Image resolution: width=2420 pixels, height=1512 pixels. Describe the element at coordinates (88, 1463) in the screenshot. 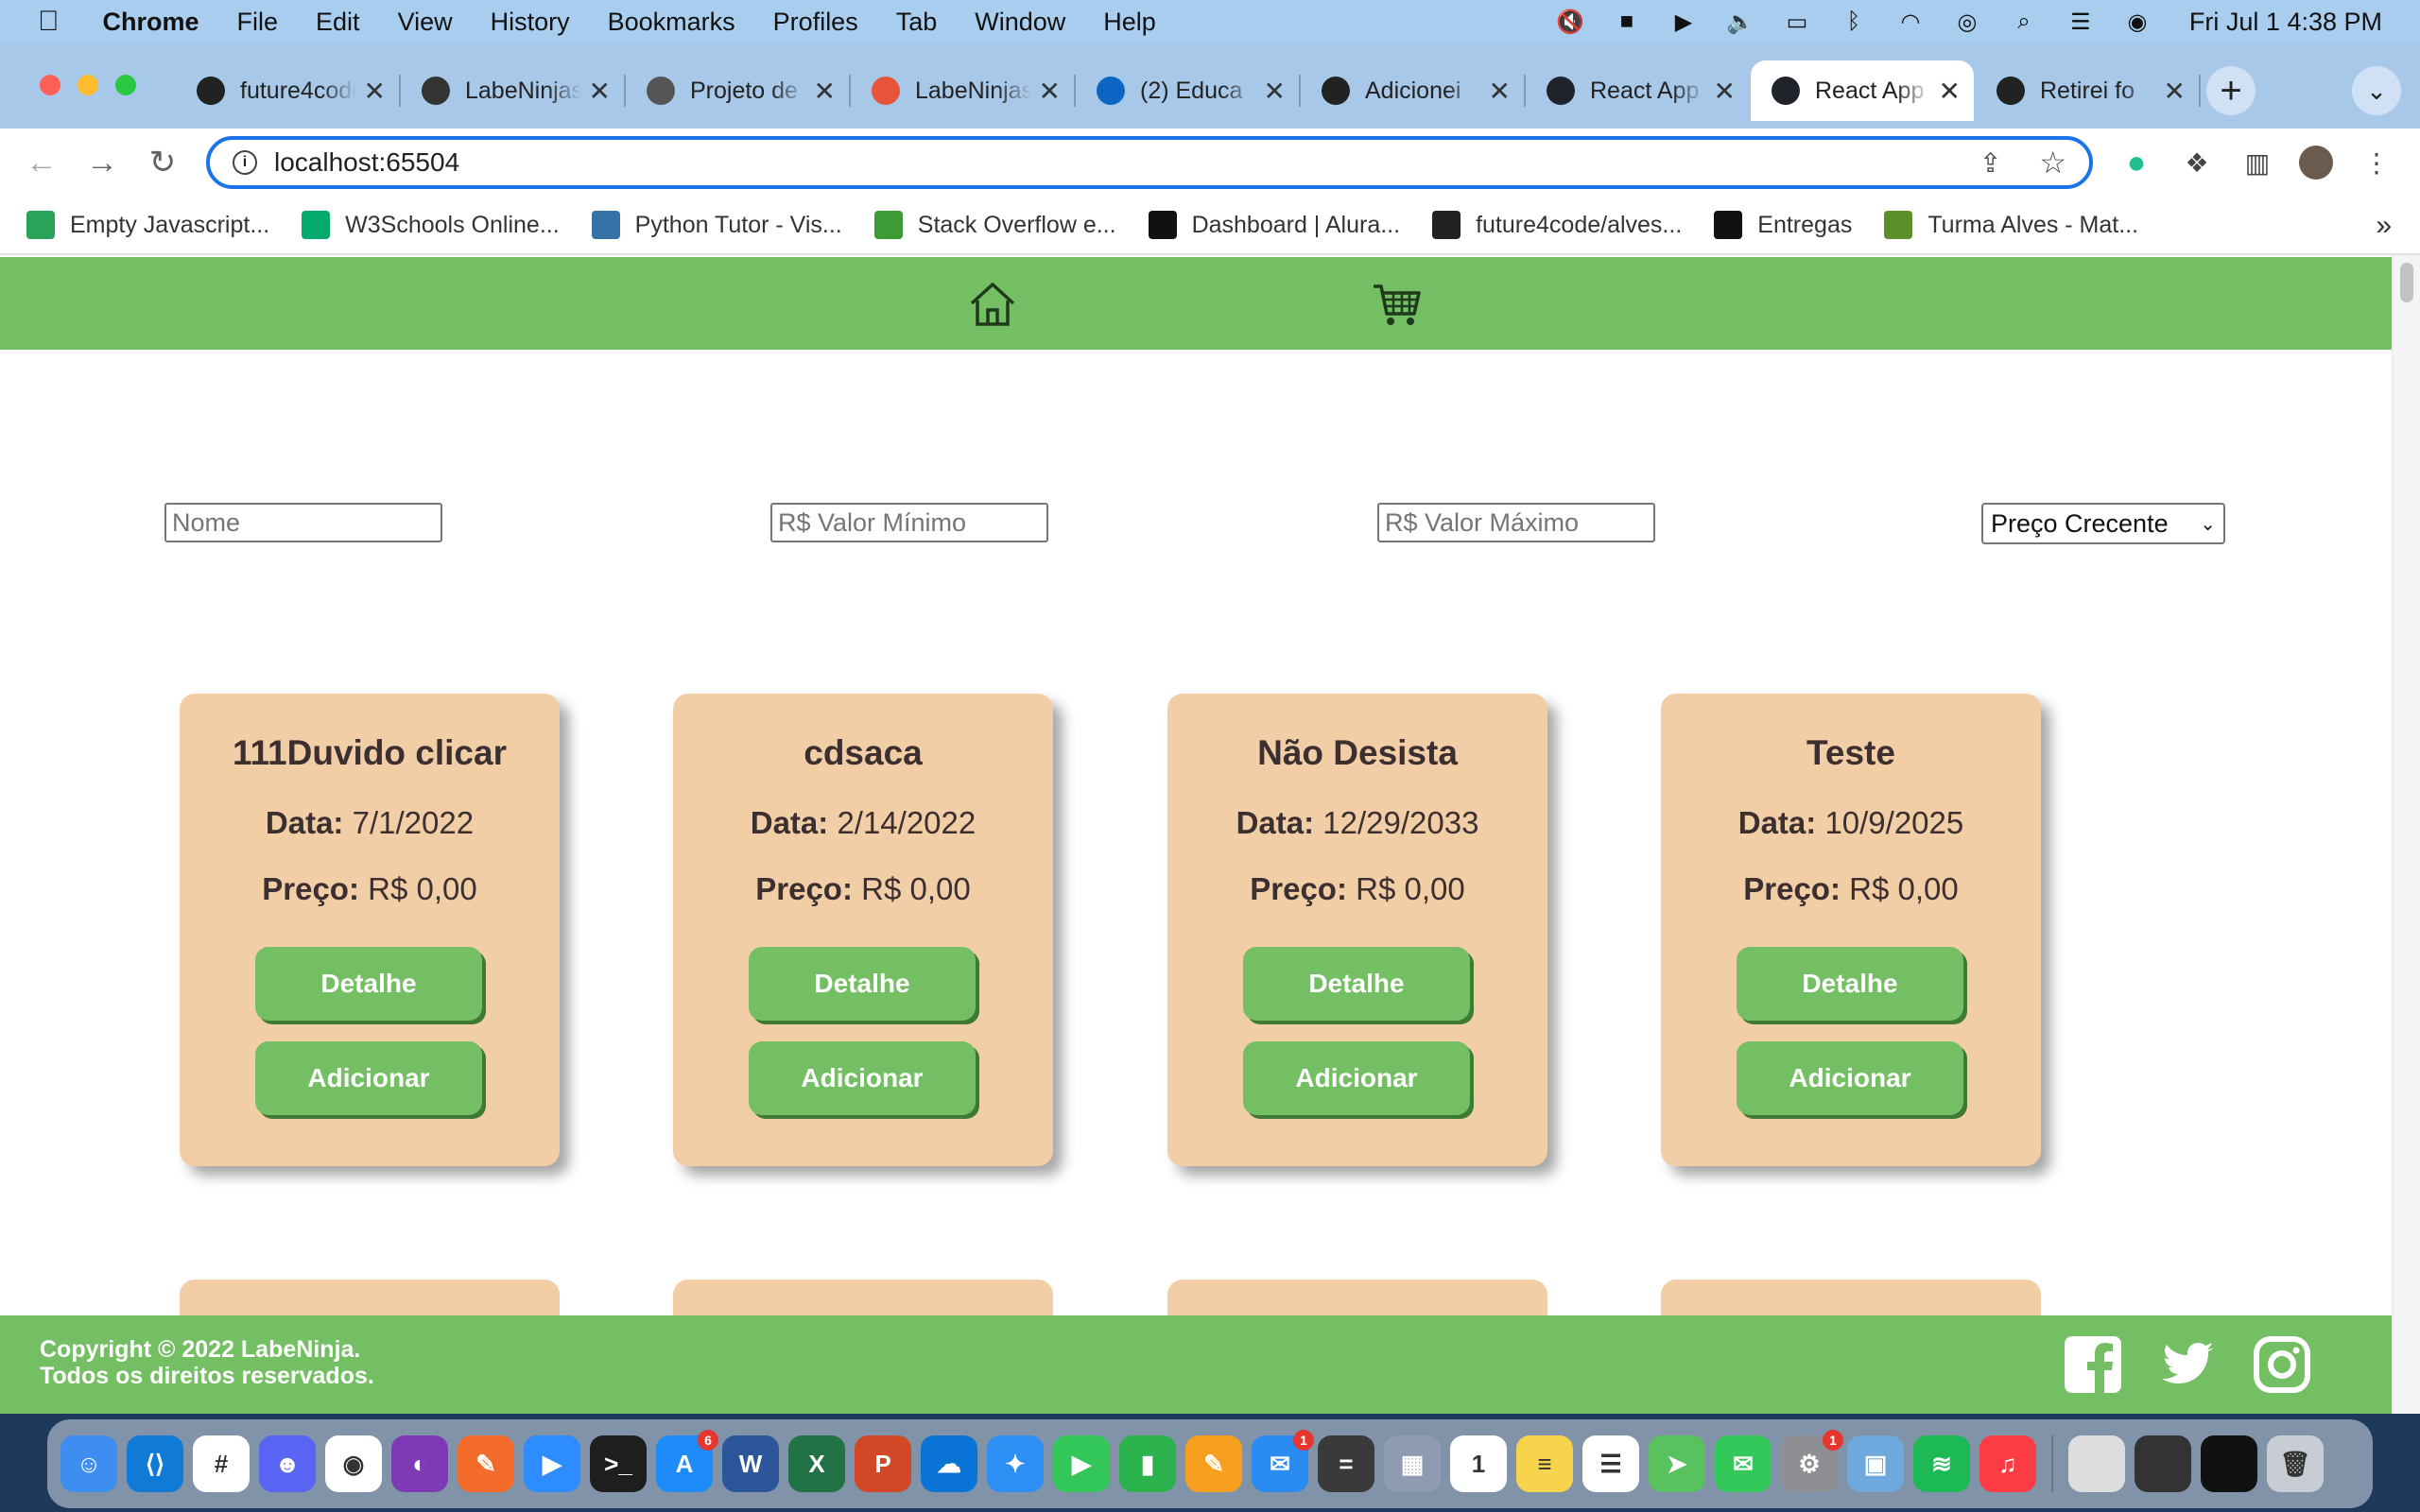

I see `finder-icon: ☺` at that location.